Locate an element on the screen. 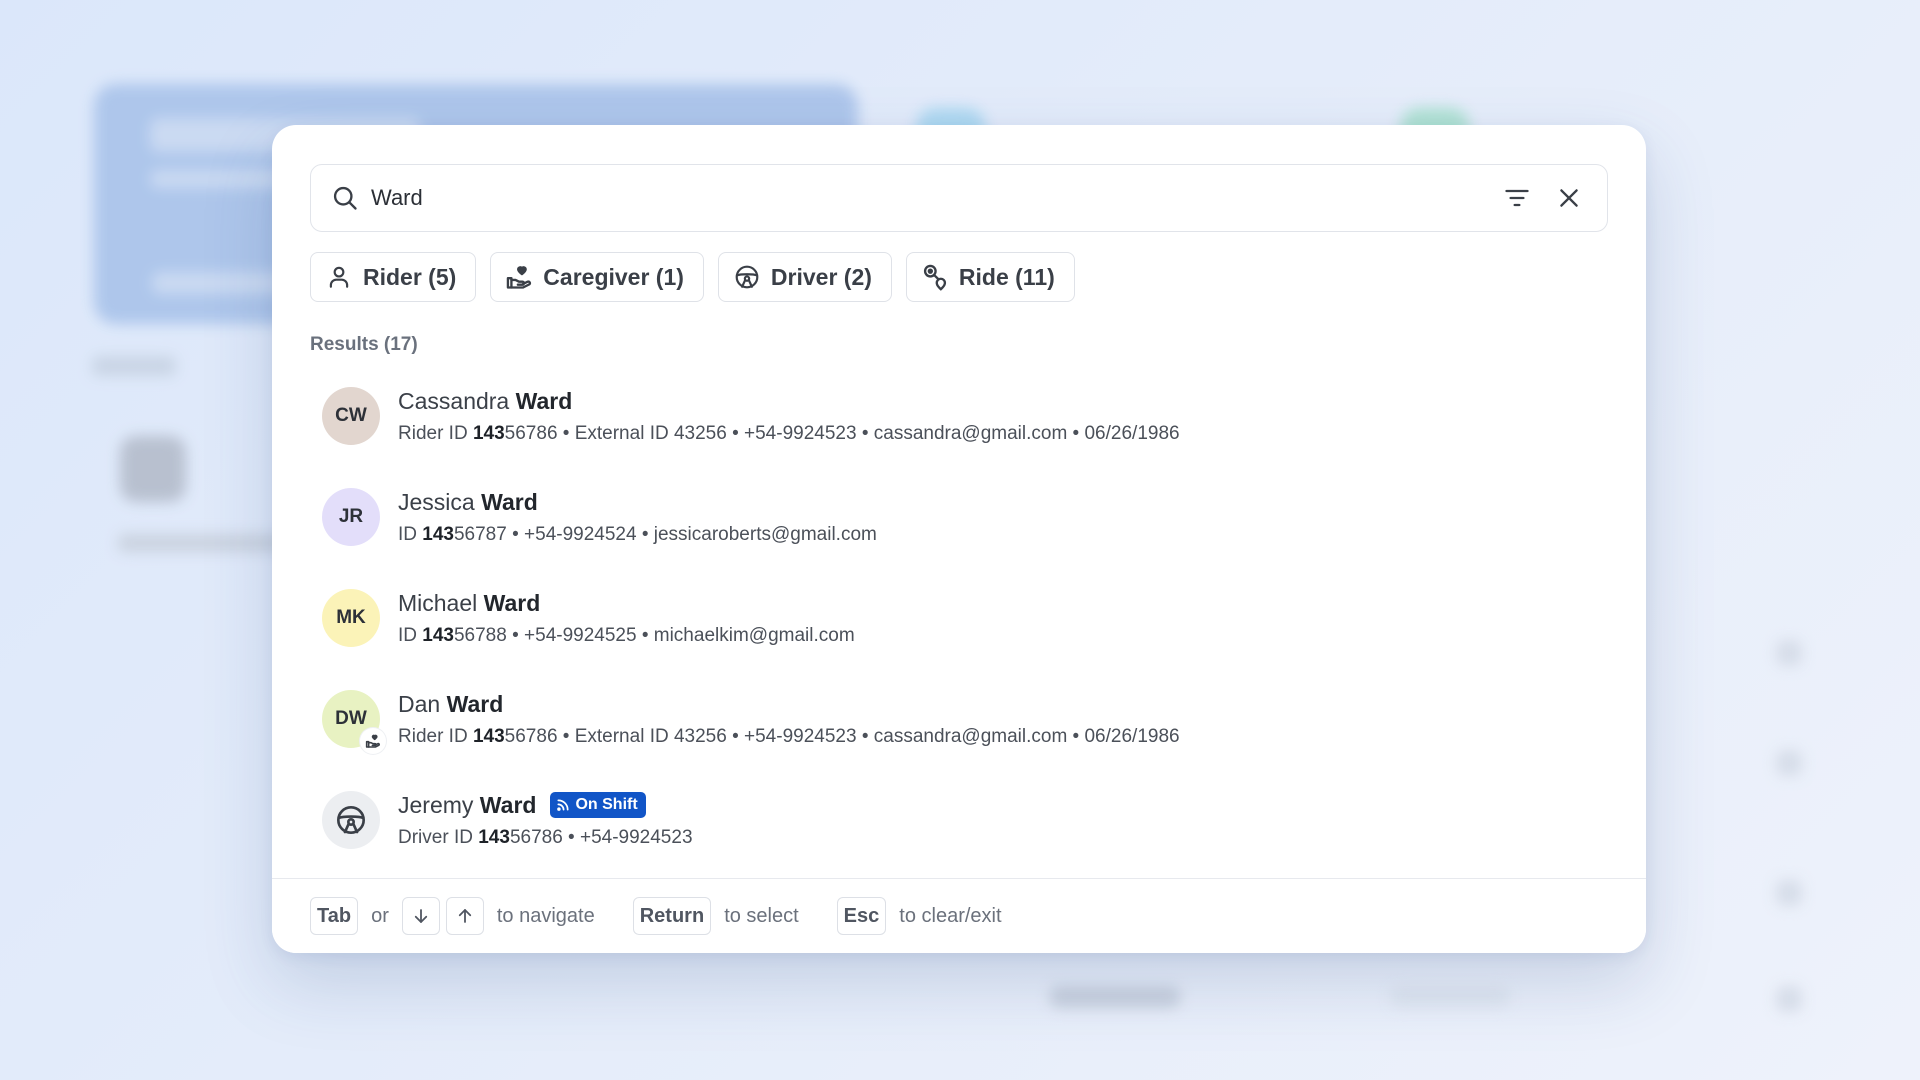 This screenshot has height=1080, width=1920. or-text: or is located at coordinates (380, 915).